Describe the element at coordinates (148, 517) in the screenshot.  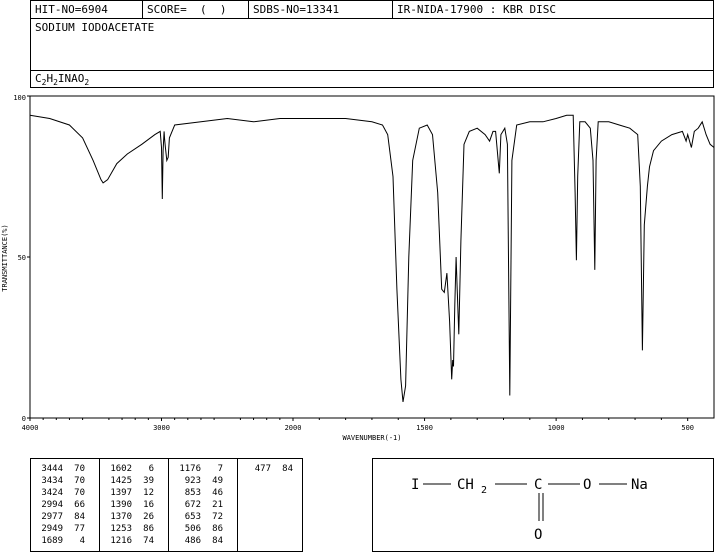
I see `peak-transmittance: 26` at that location.